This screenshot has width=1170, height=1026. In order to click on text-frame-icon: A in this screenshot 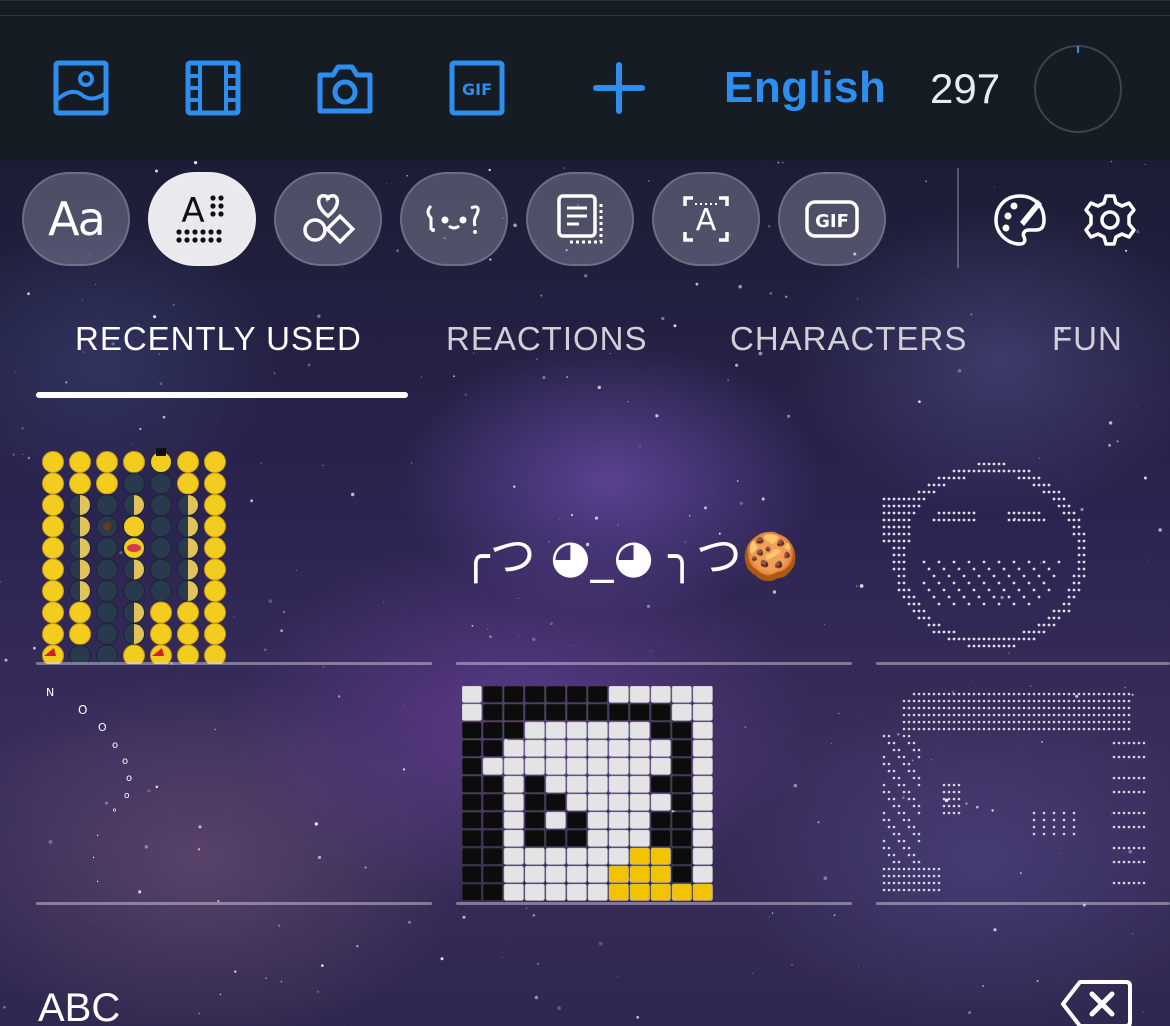, I will do `click(706, 219)`.